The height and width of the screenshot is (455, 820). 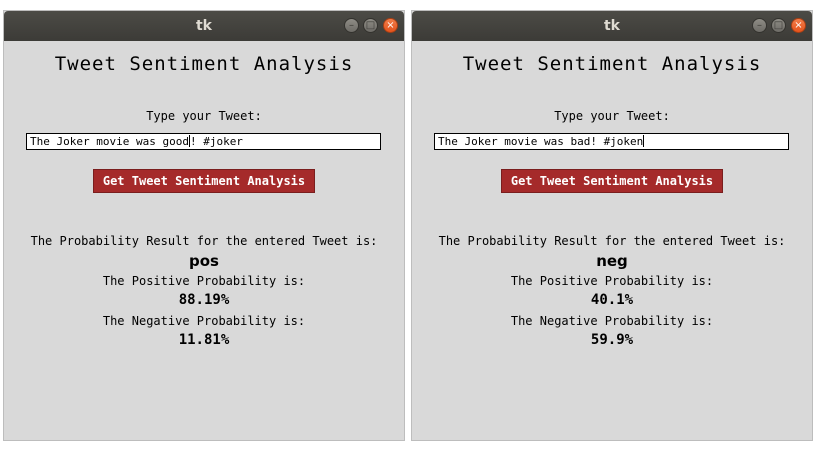 I want to click on result-label-value: pos, so click(x=204, y=261).